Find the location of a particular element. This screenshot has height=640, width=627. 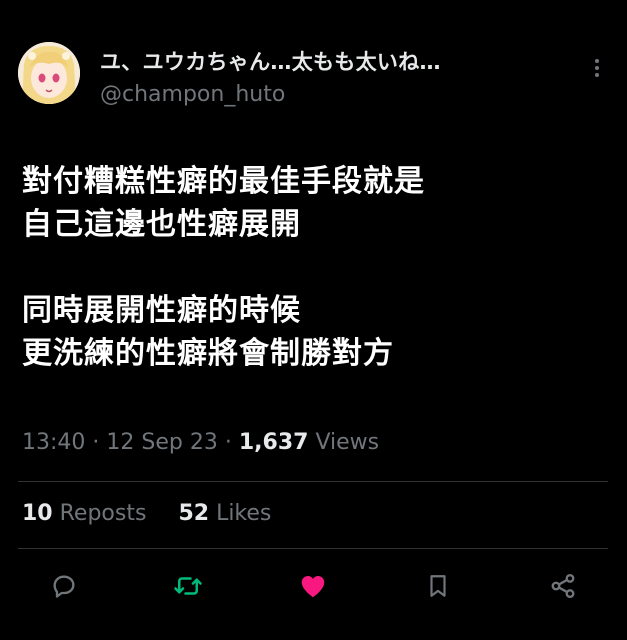

reposts-label: Reposts is located at coordinates (103, 513).